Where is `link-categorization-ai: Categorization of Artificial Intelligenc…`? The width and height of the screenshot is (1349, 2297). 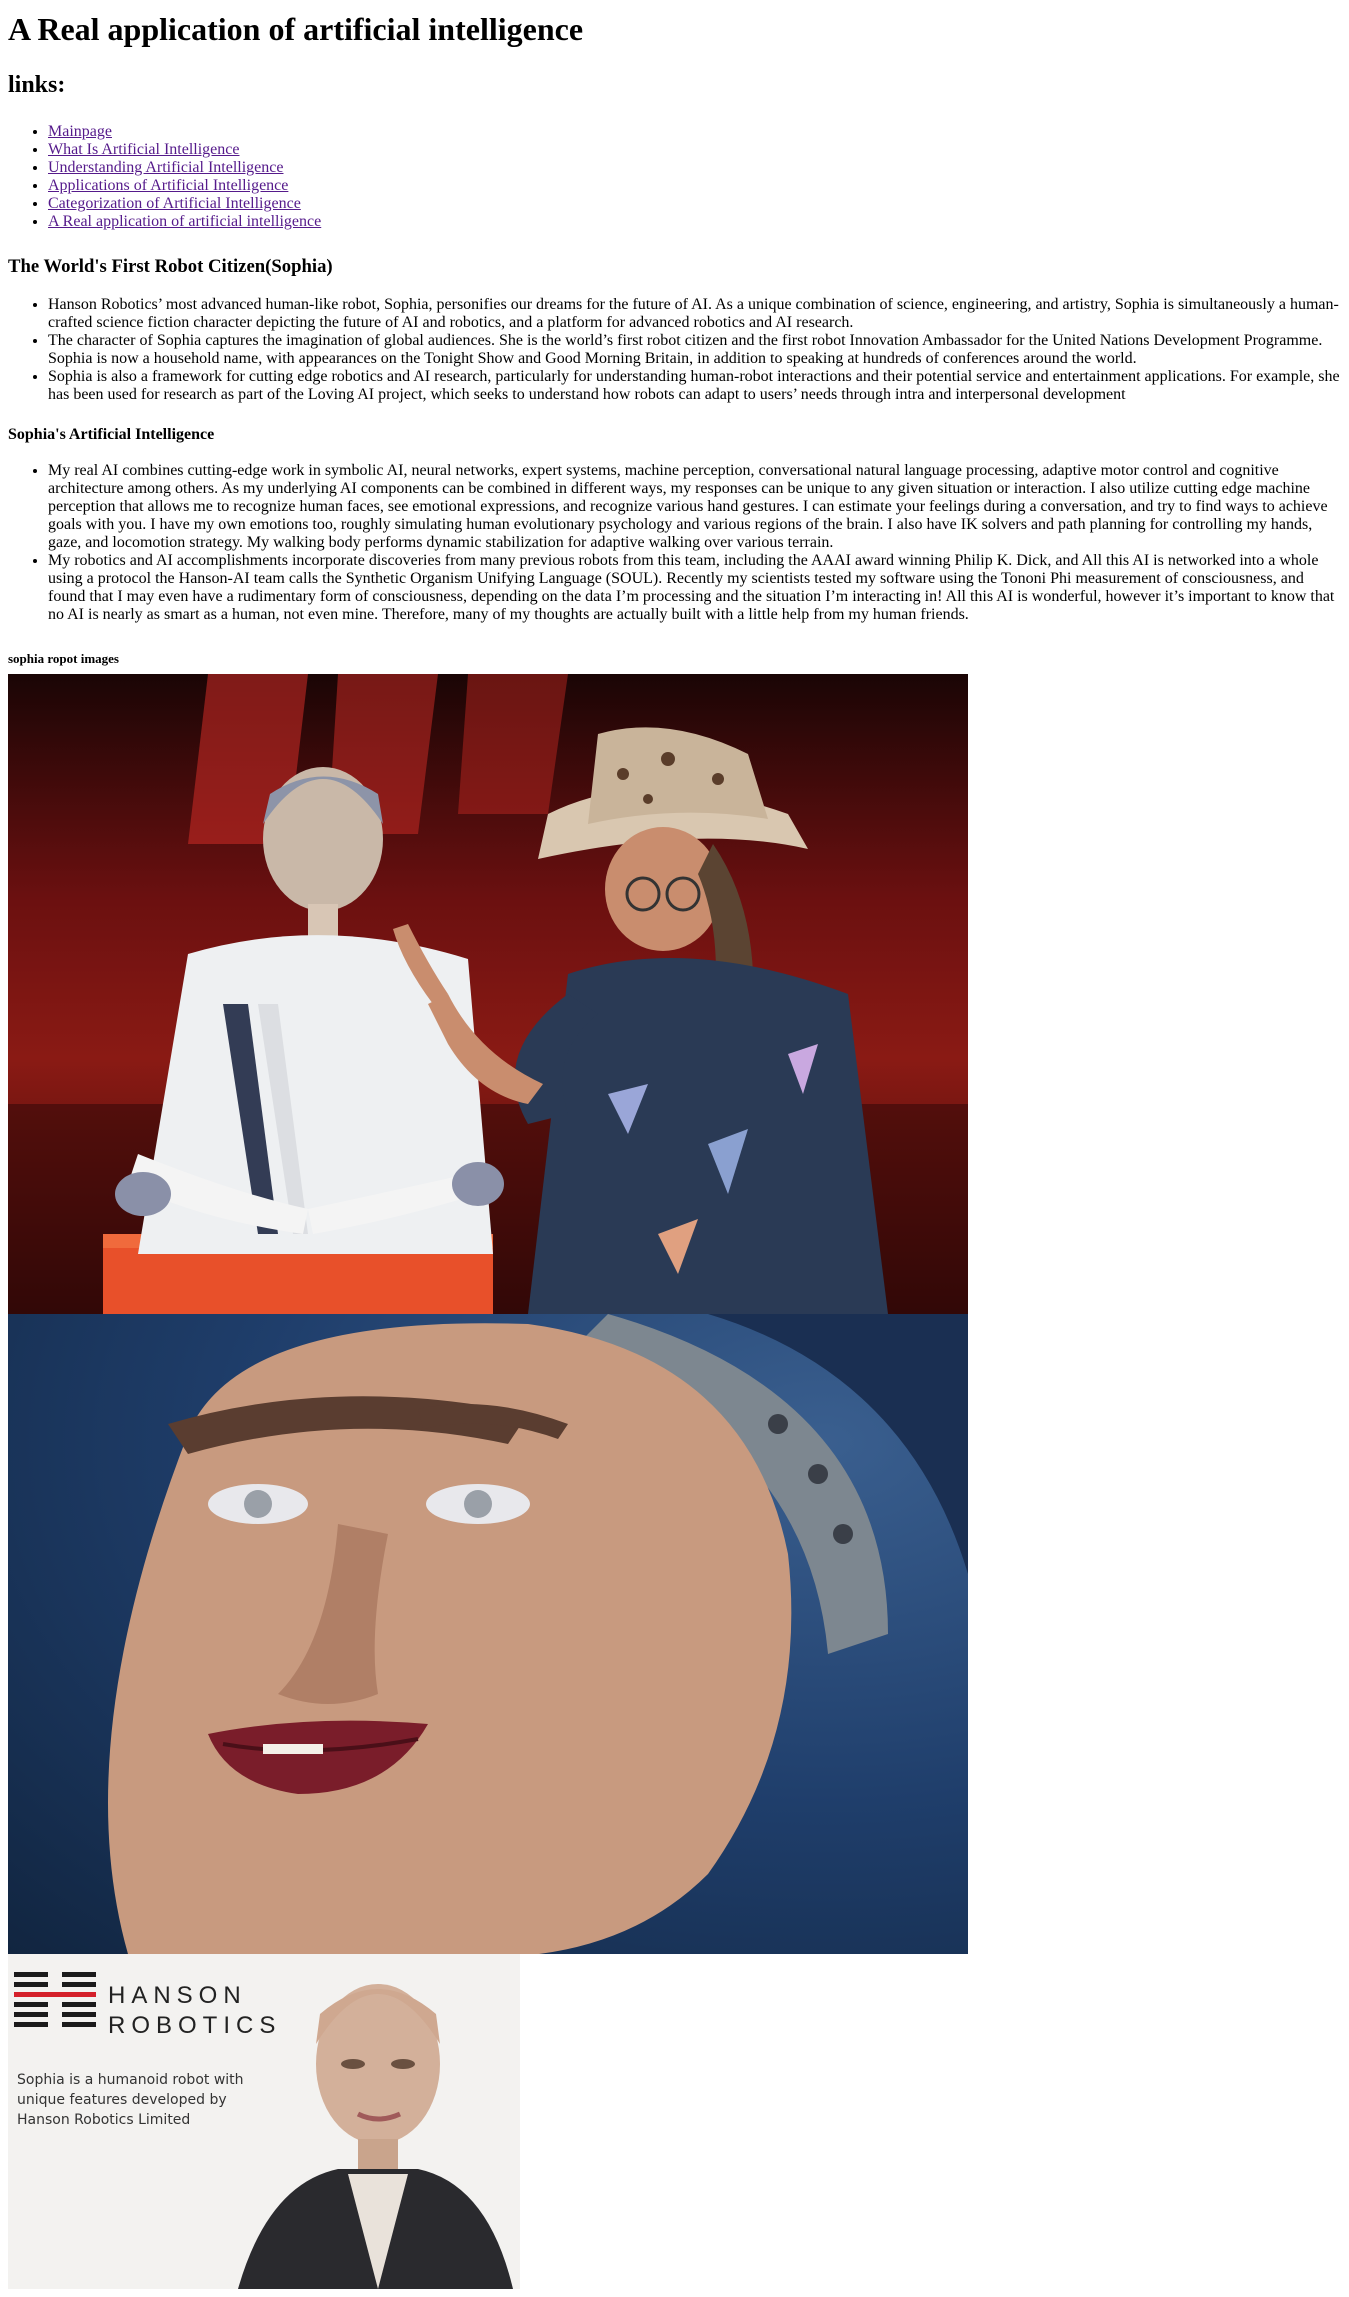
link-categorization-ai: Categorization of Artificial Intelligenc… is located at coordinates (174, 203).